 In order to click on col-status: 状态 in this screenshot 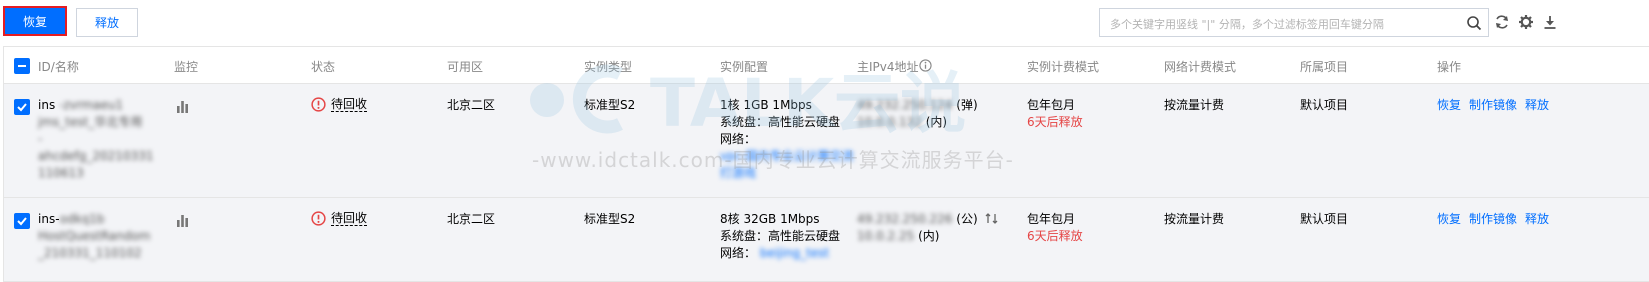, I will do `click(323, 67)`.